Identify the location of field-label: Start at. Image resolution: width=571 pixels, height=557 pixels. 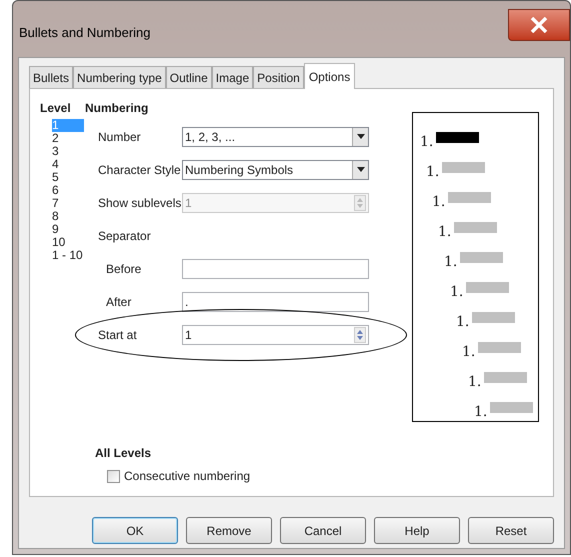
(117, 335).